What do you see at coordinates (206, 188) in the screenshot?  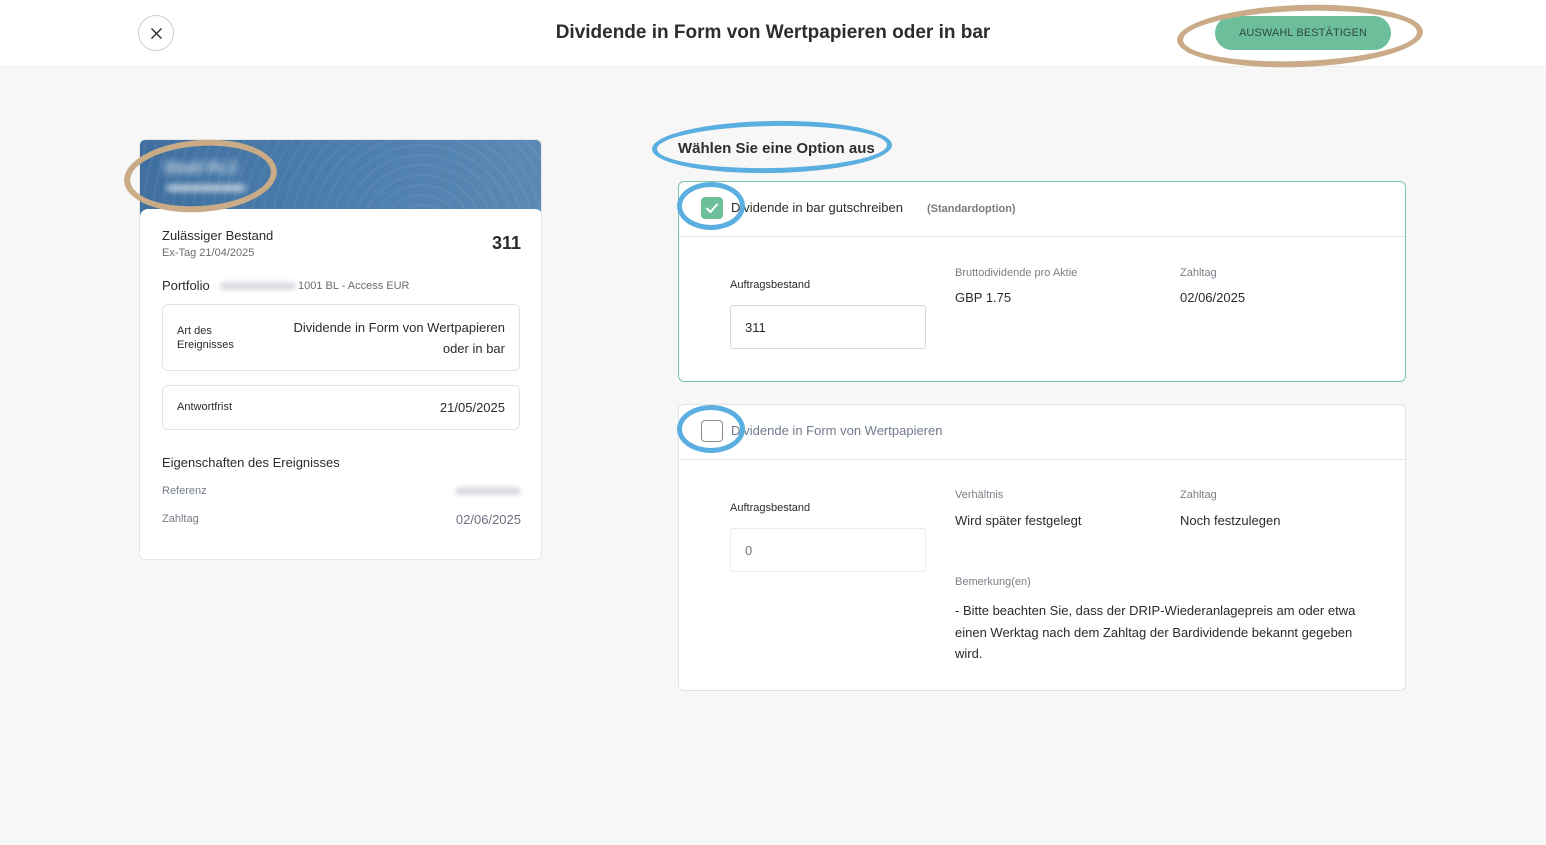 I see `company-subtitle-redacted` at bounding box center [206, 188].